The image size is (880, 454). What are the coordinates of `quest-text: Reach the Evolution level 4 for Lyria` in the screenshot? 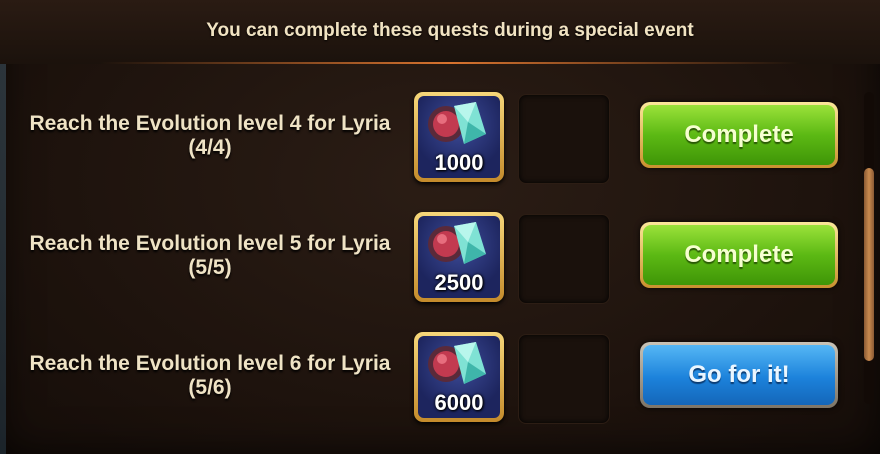 It's located at (210, 123).